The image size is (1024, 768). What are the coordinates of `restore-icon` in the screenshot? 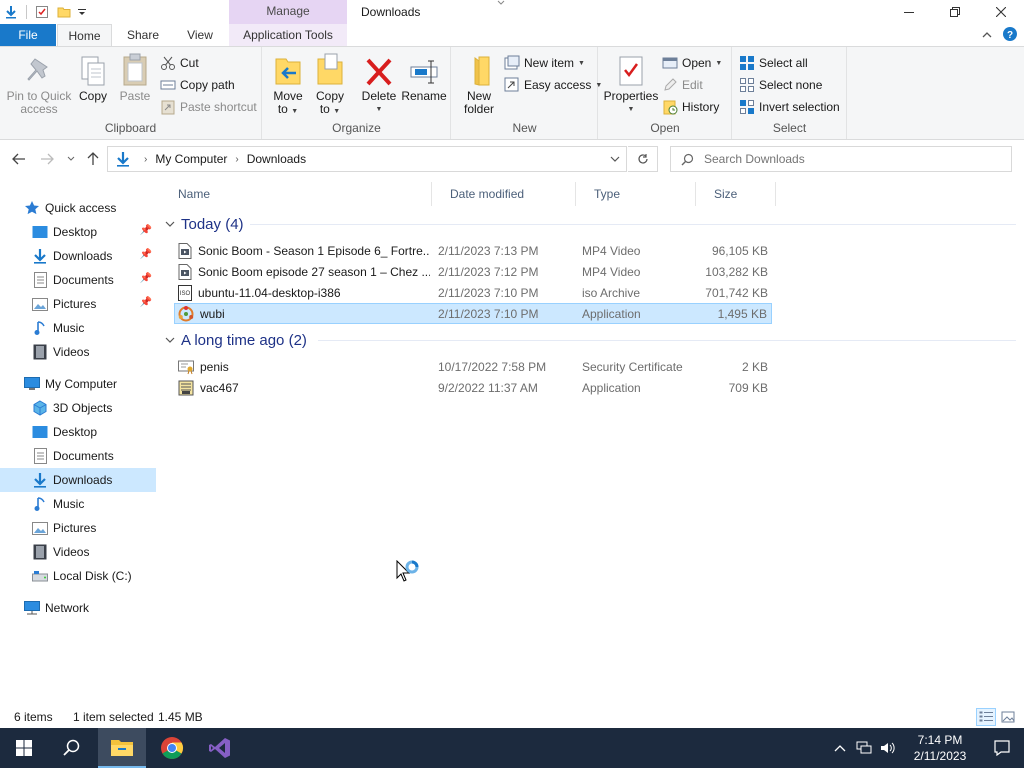 It's located at (955, 12).